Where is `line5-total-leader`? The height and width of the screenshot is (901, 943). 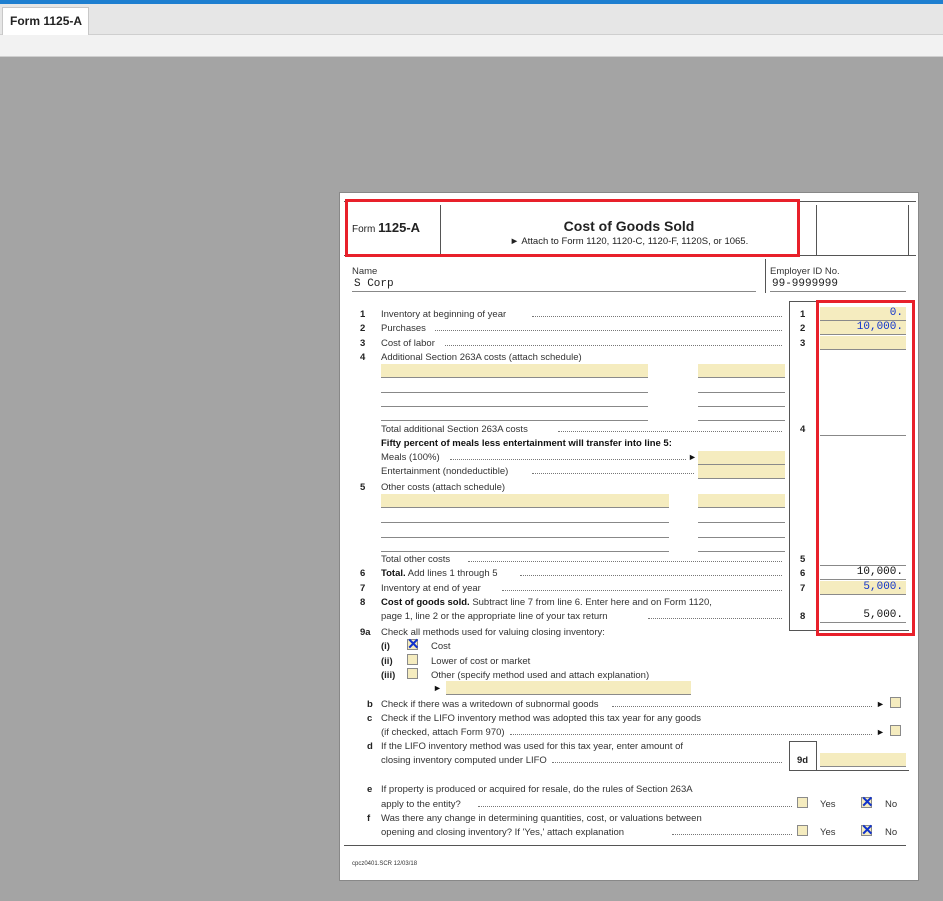 line5-total-leader is located at coordinates (625, 558).